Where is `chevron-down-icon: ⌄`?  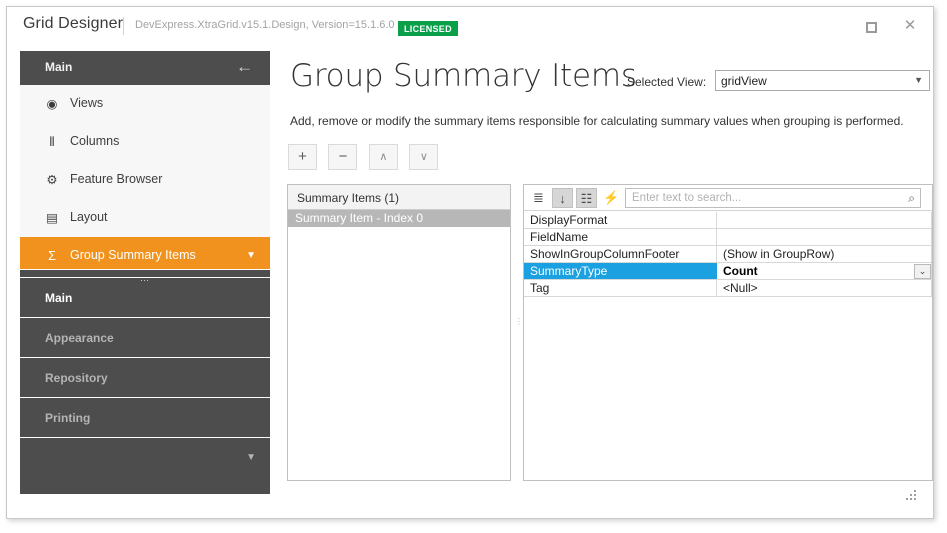
chevron-down-icon: ⌄ is located at coordinates (922, 271).